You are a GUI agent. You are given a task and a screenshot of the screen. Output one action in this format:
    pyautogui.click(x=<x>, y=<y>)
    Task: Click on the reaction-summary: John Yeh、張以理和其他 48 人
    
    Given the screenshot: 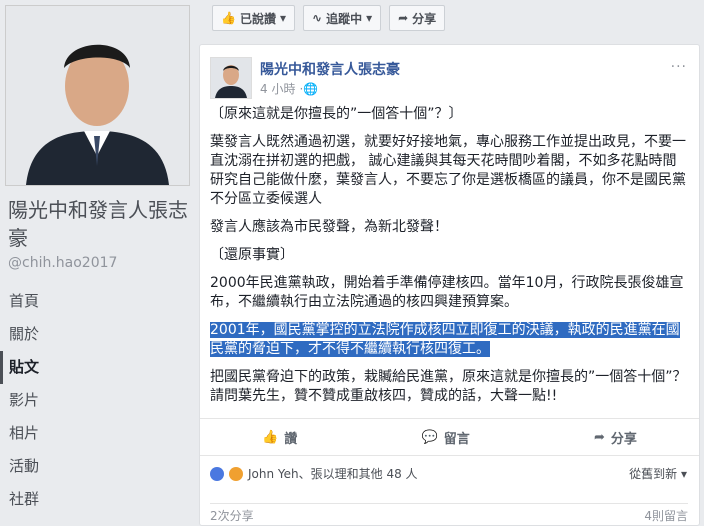 What is the action you would take?
    pyautogui.click(x=314, y=473)
    